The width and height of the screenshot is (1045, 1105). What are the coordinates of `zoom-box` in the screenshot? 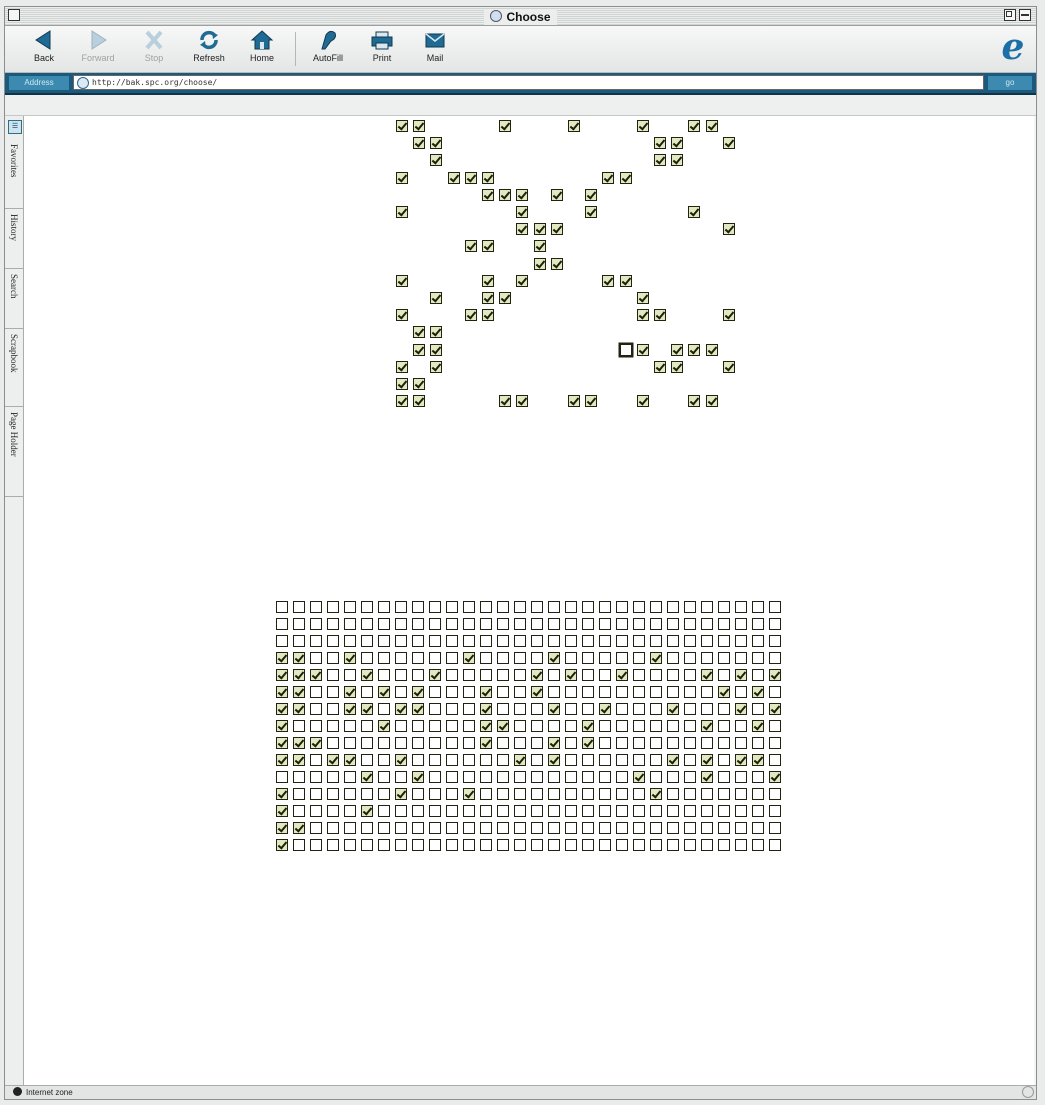 It's located at (1010, 15).